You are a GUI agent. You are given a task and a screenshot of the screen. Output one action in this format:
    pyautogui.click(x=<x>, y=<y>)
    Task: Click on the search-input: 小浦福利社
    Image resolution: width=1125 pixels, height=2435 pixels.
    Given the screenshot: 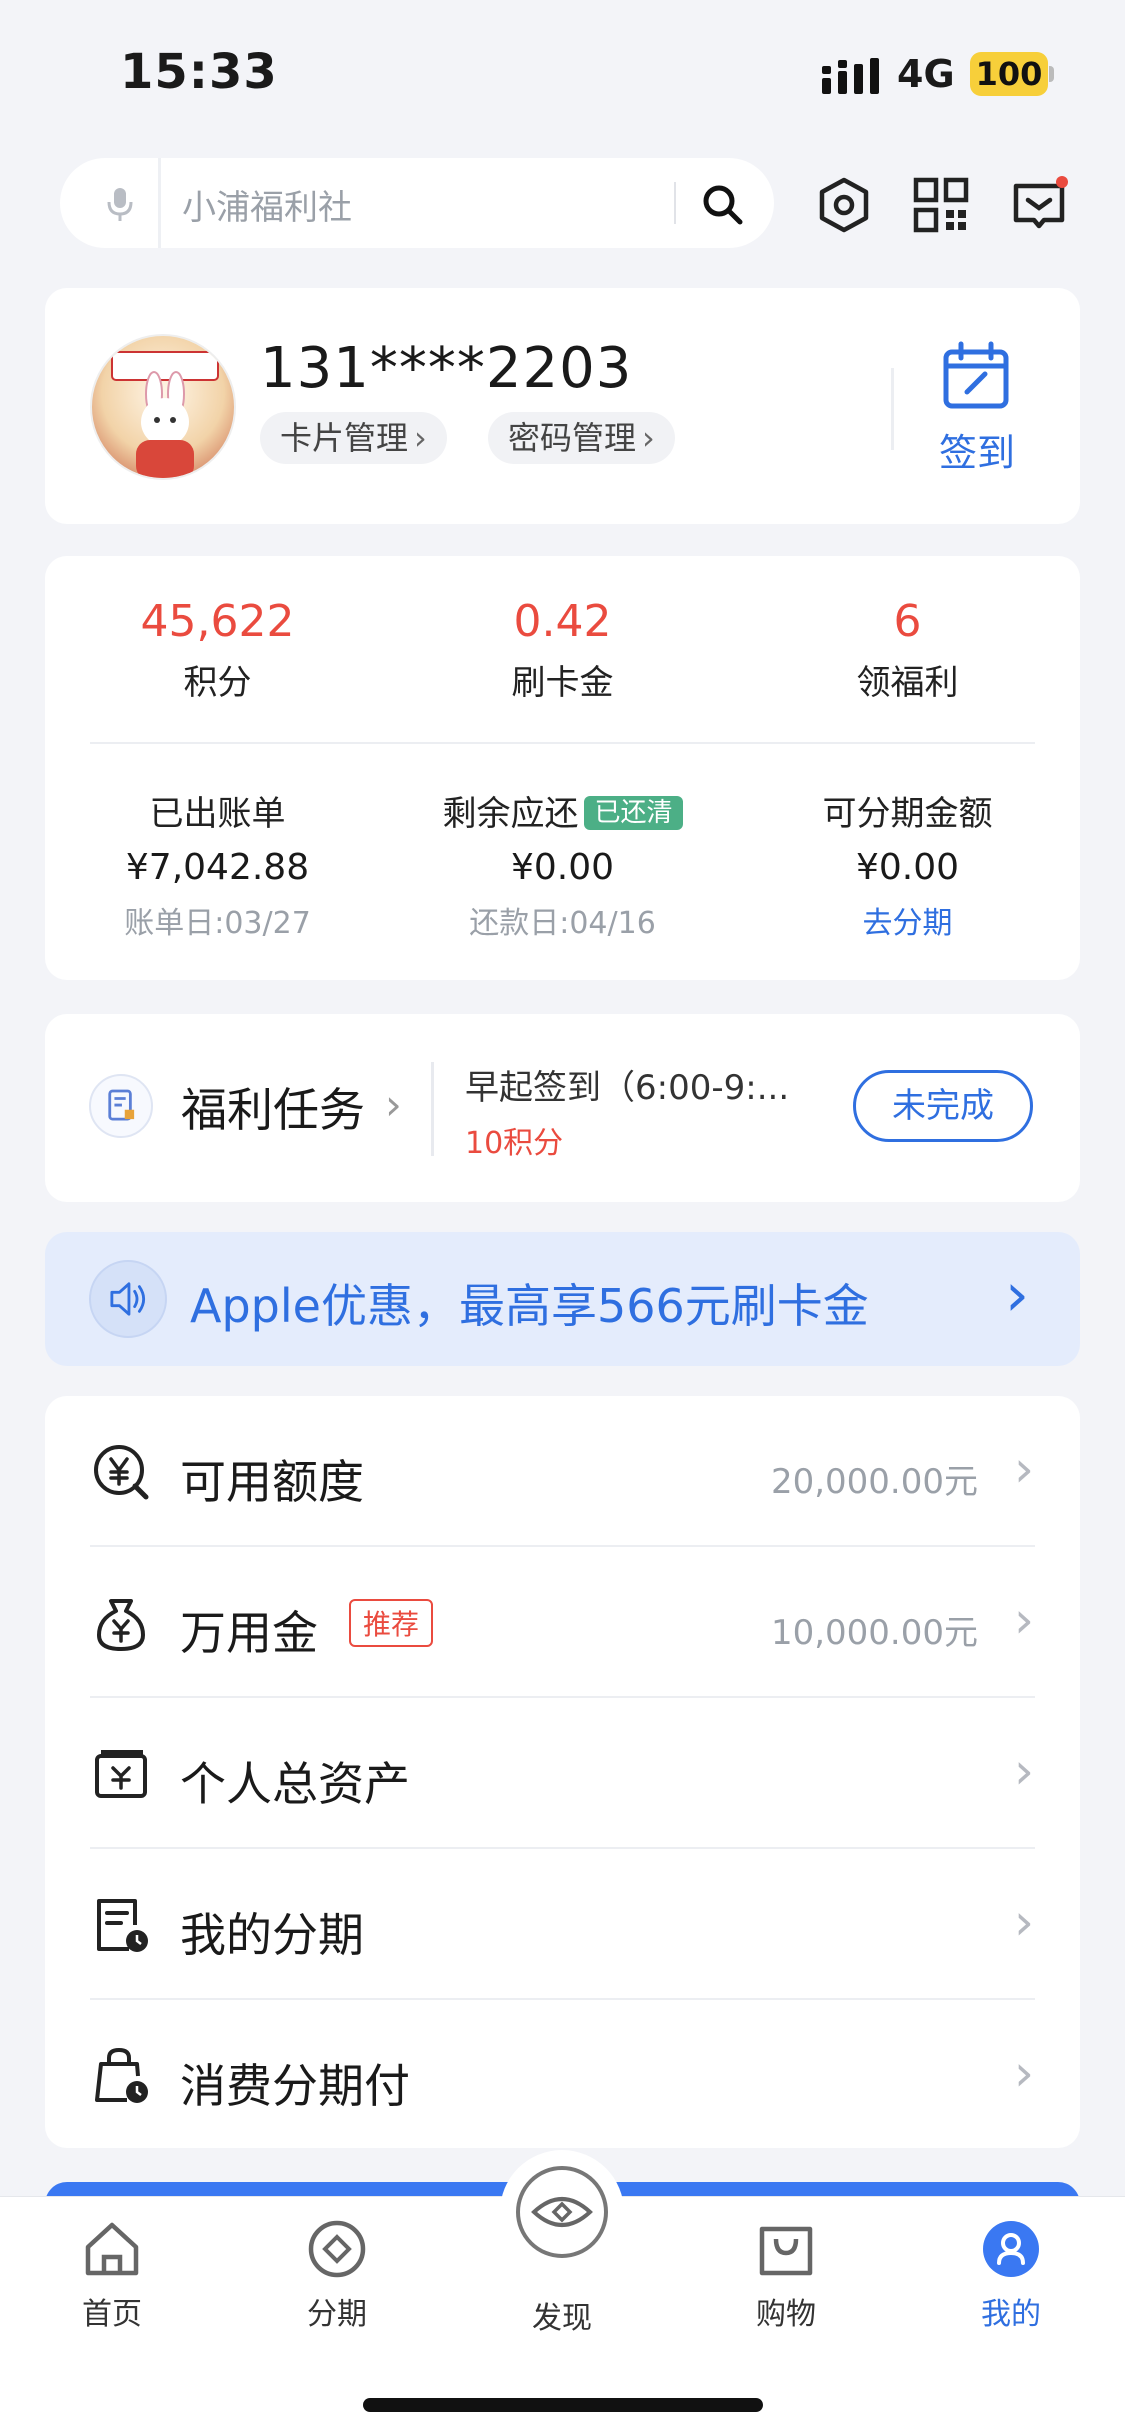 What is the action you would take?
    pyautogui.click(x=267, y=204)
    